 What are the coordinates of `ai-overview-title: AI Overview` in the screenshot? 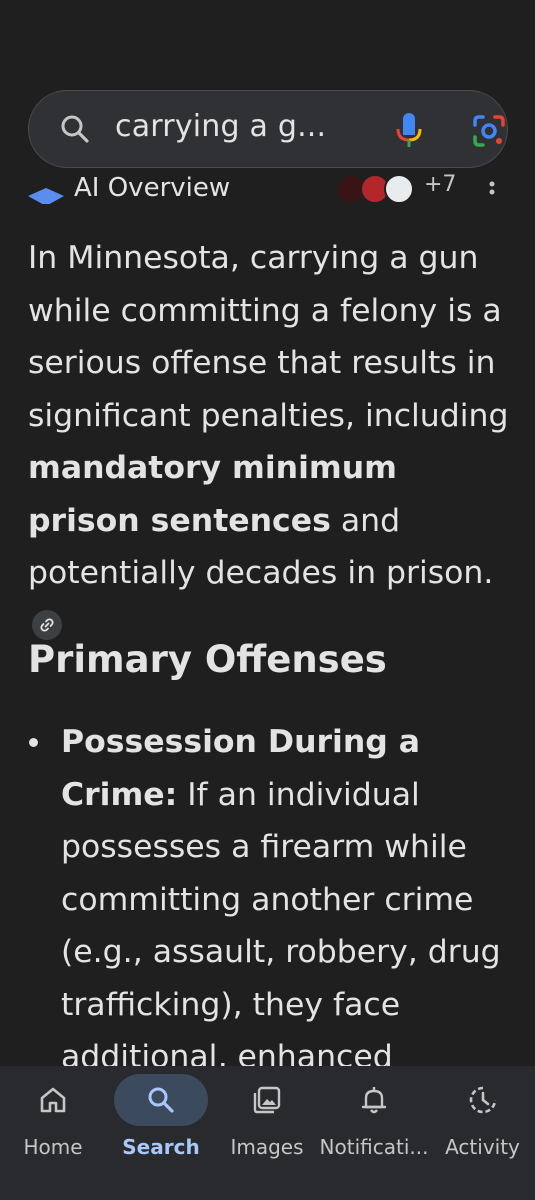 It's located at (152, 188).